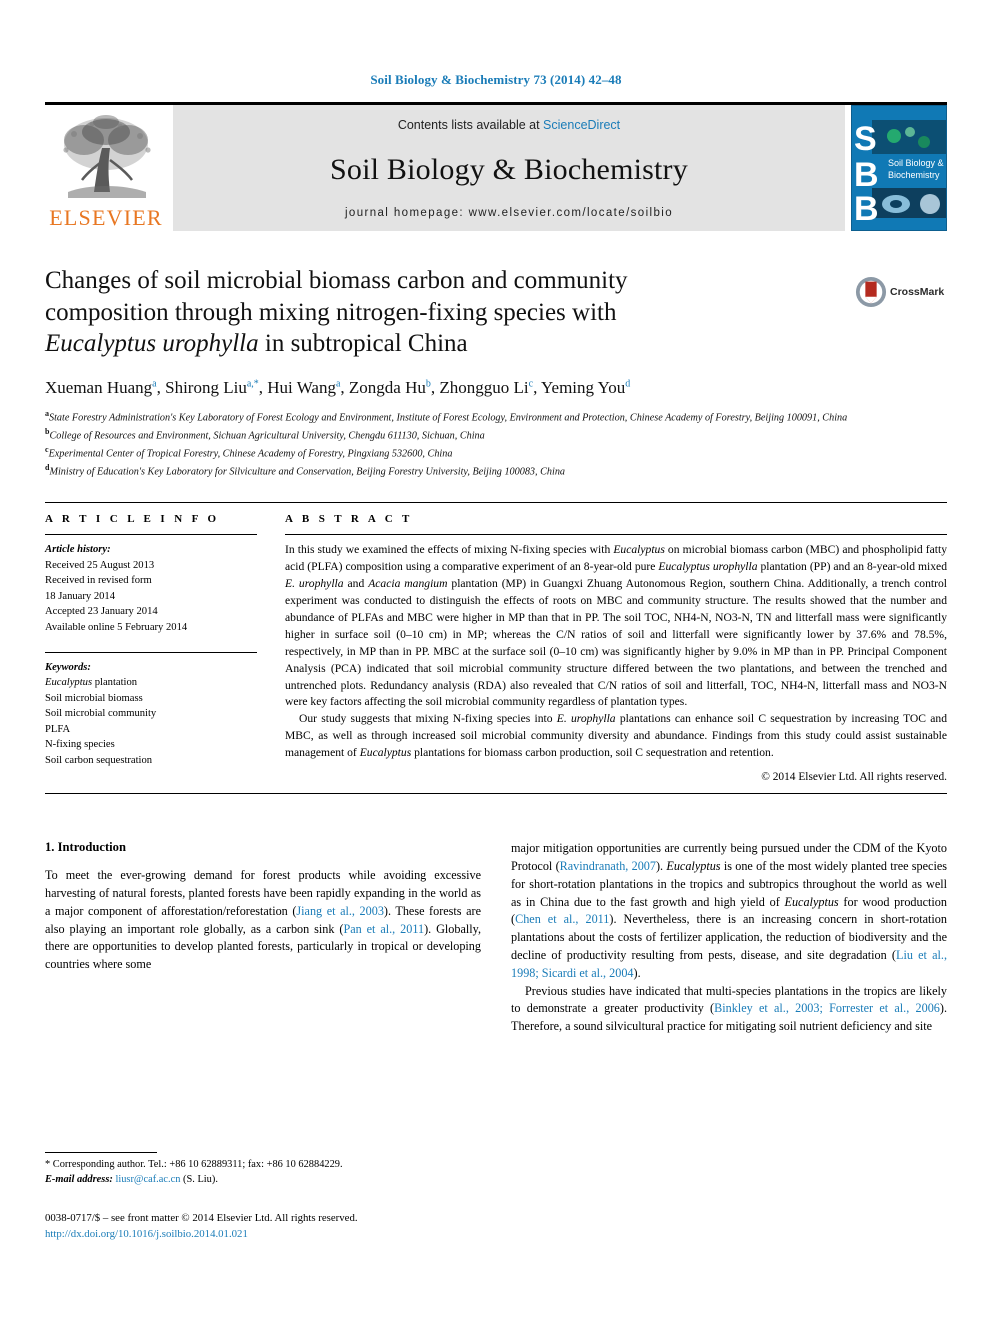 The width and height of the screenshot is (992, 1323). What do you see at coordinates (98, 581) in the screenshot?
I see `history-item: Received in revised form` at bounding box center [98, 581].